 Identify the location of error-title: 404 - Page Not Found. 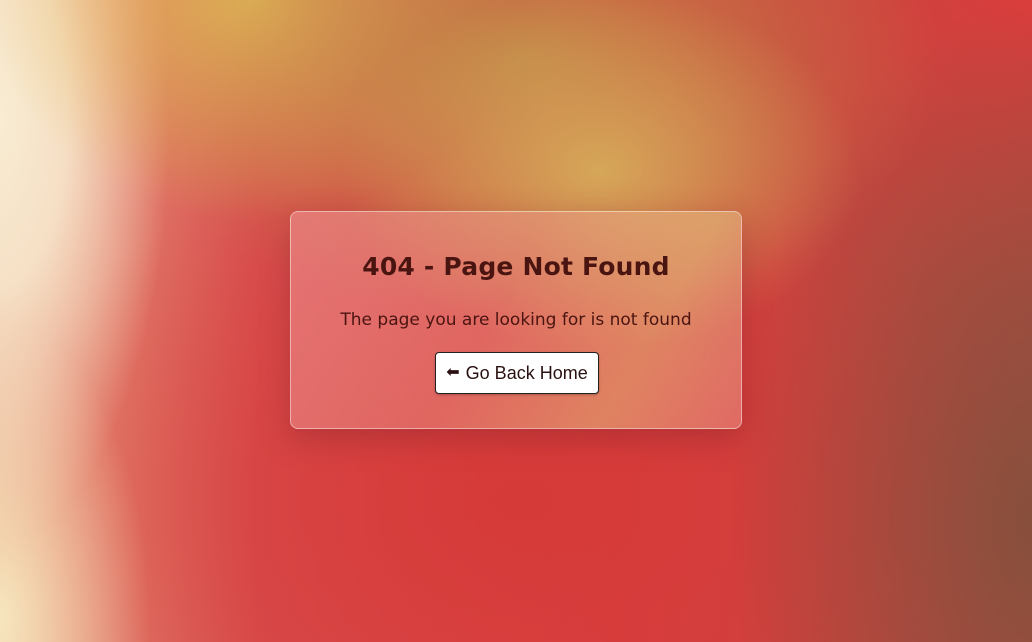
(516, 266).